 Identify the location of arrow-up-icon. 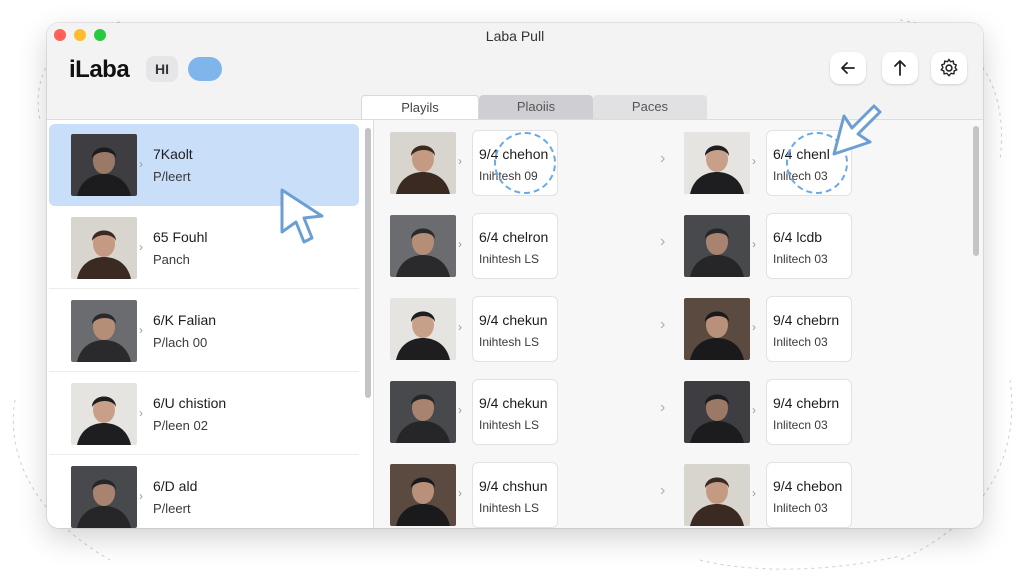
(900, 68).